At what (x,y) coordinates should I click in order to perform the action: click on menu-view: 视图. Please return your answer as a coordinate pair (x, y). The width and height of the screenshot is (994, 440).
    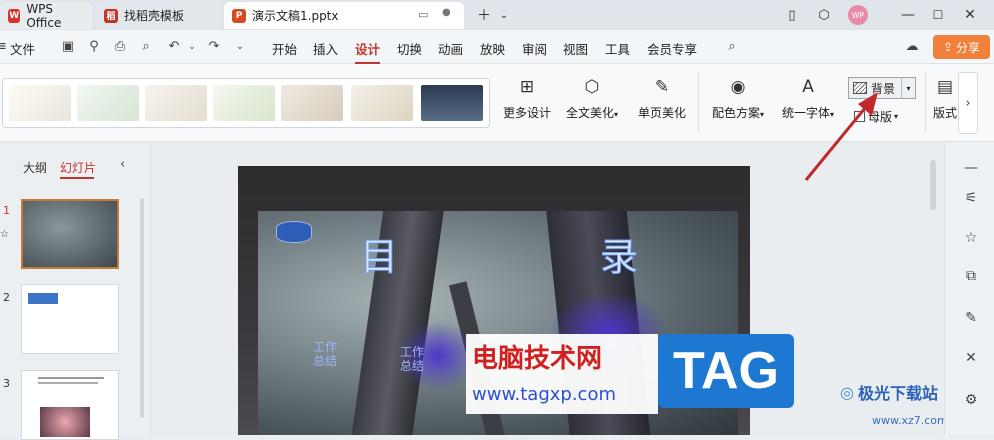
    Looking at the image, I should click on (575, 48).